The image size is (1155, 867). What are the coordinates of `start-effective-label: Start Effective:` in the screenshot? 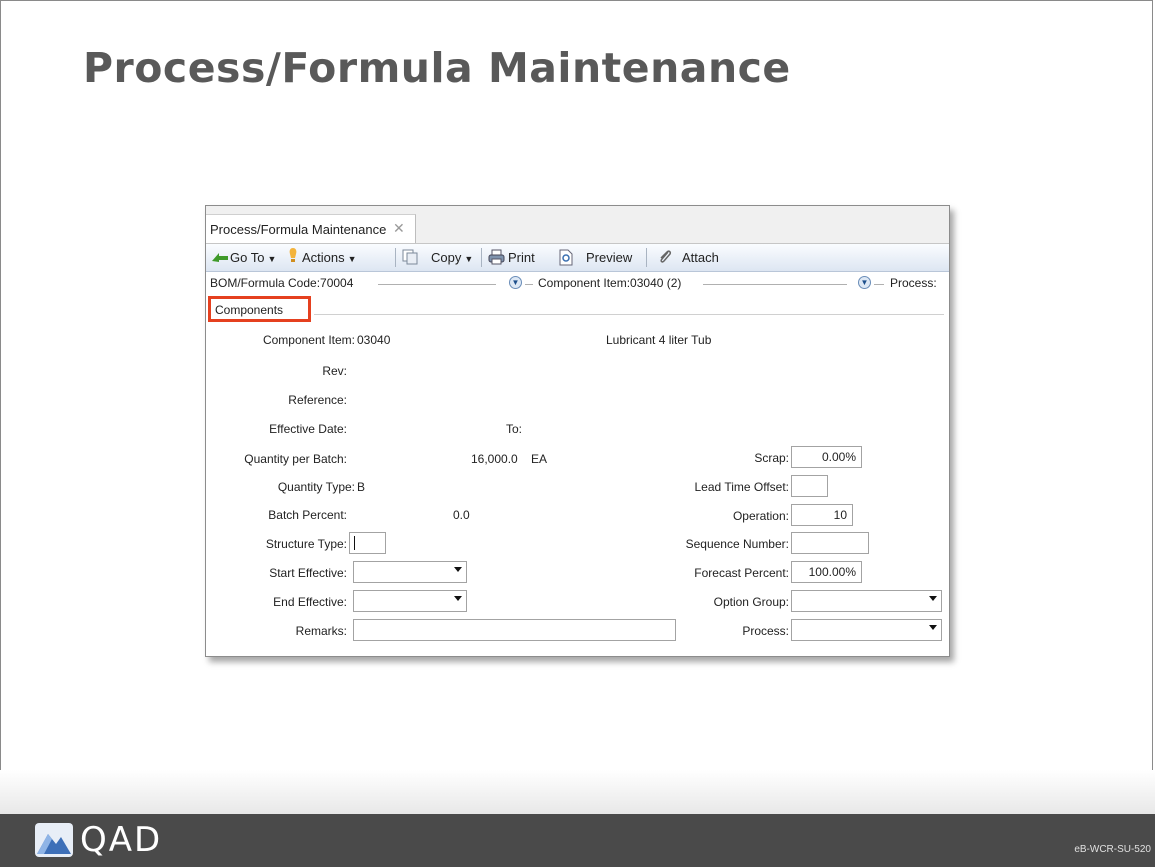 It's located at (308, 573).